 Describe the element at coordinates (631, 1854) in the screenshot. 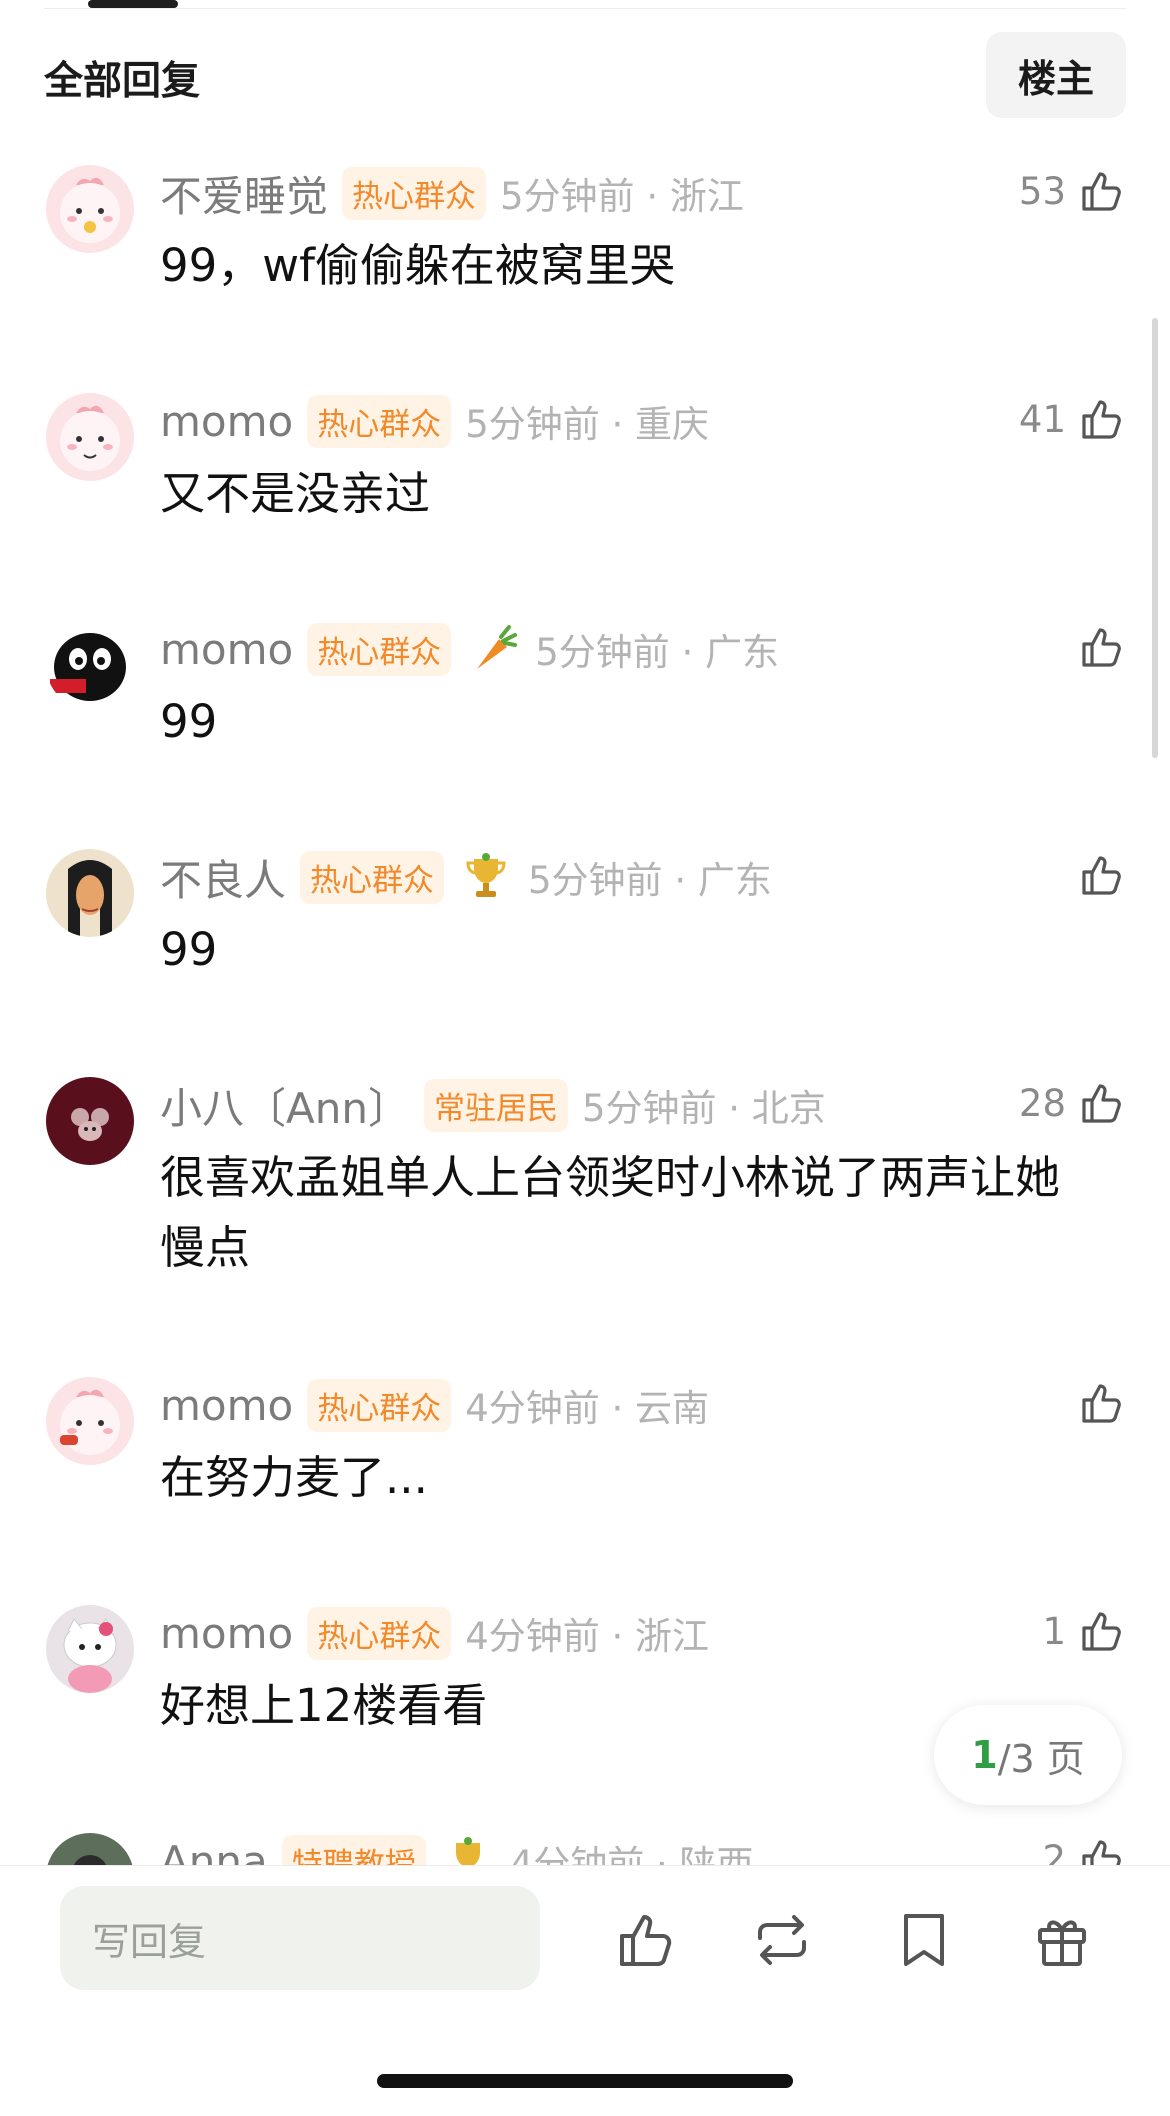

I see `time-location: 4分钟前 · 陕西` at that location.